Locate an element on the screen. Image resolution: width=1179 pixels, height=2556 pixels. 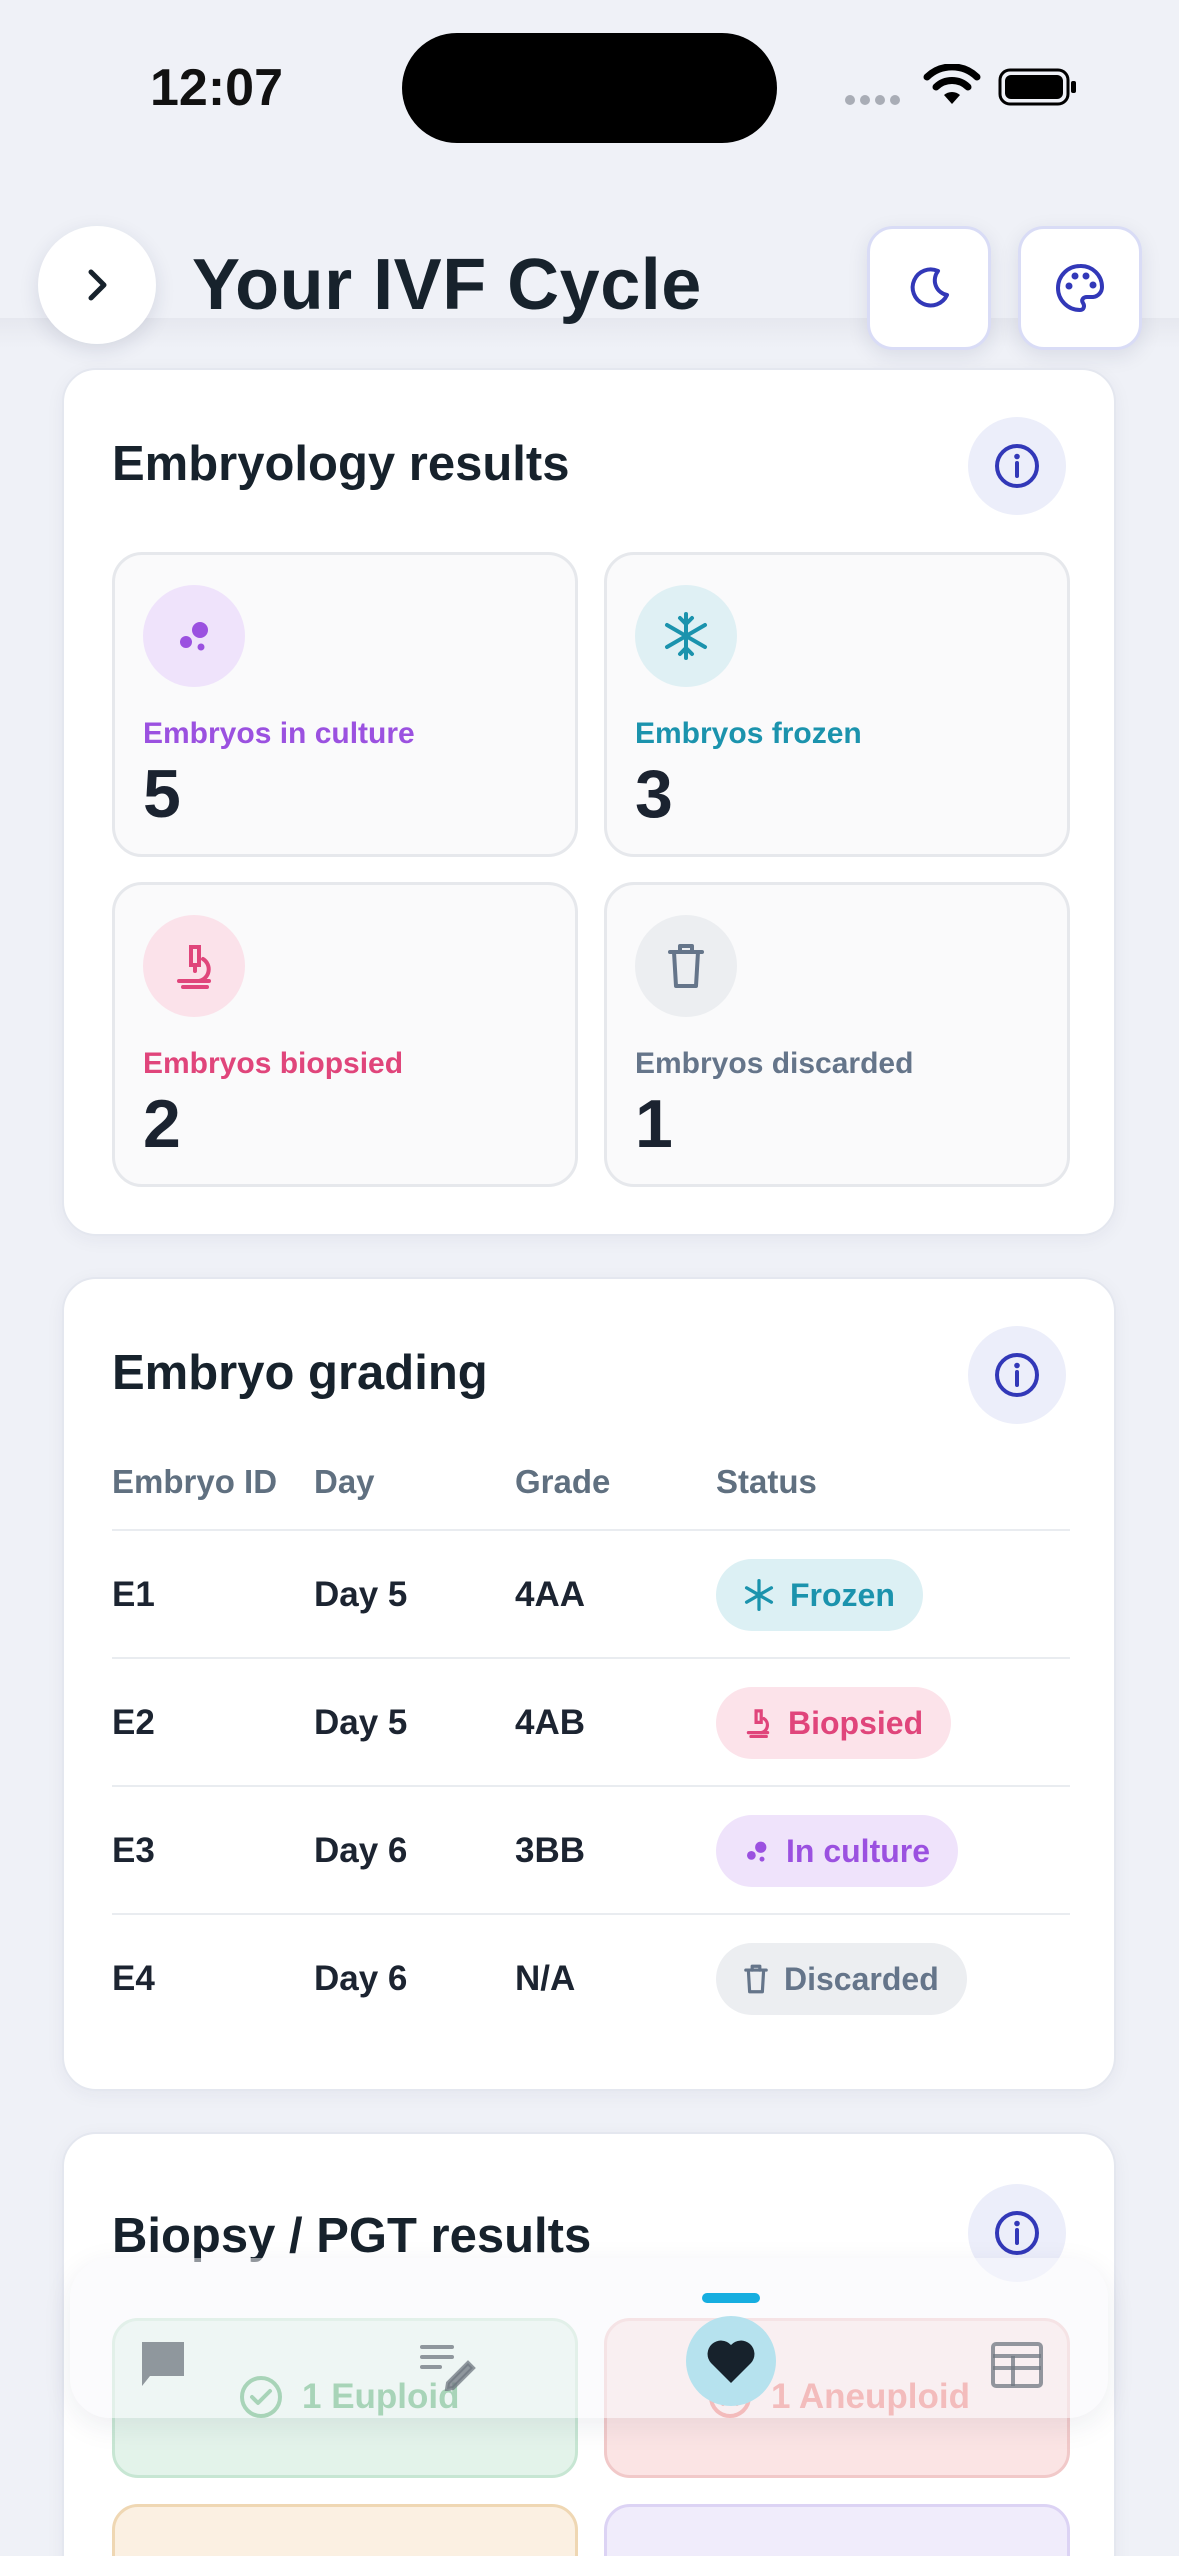
status-badge-frozen: Frozen is located at coordinates (819, 1595).